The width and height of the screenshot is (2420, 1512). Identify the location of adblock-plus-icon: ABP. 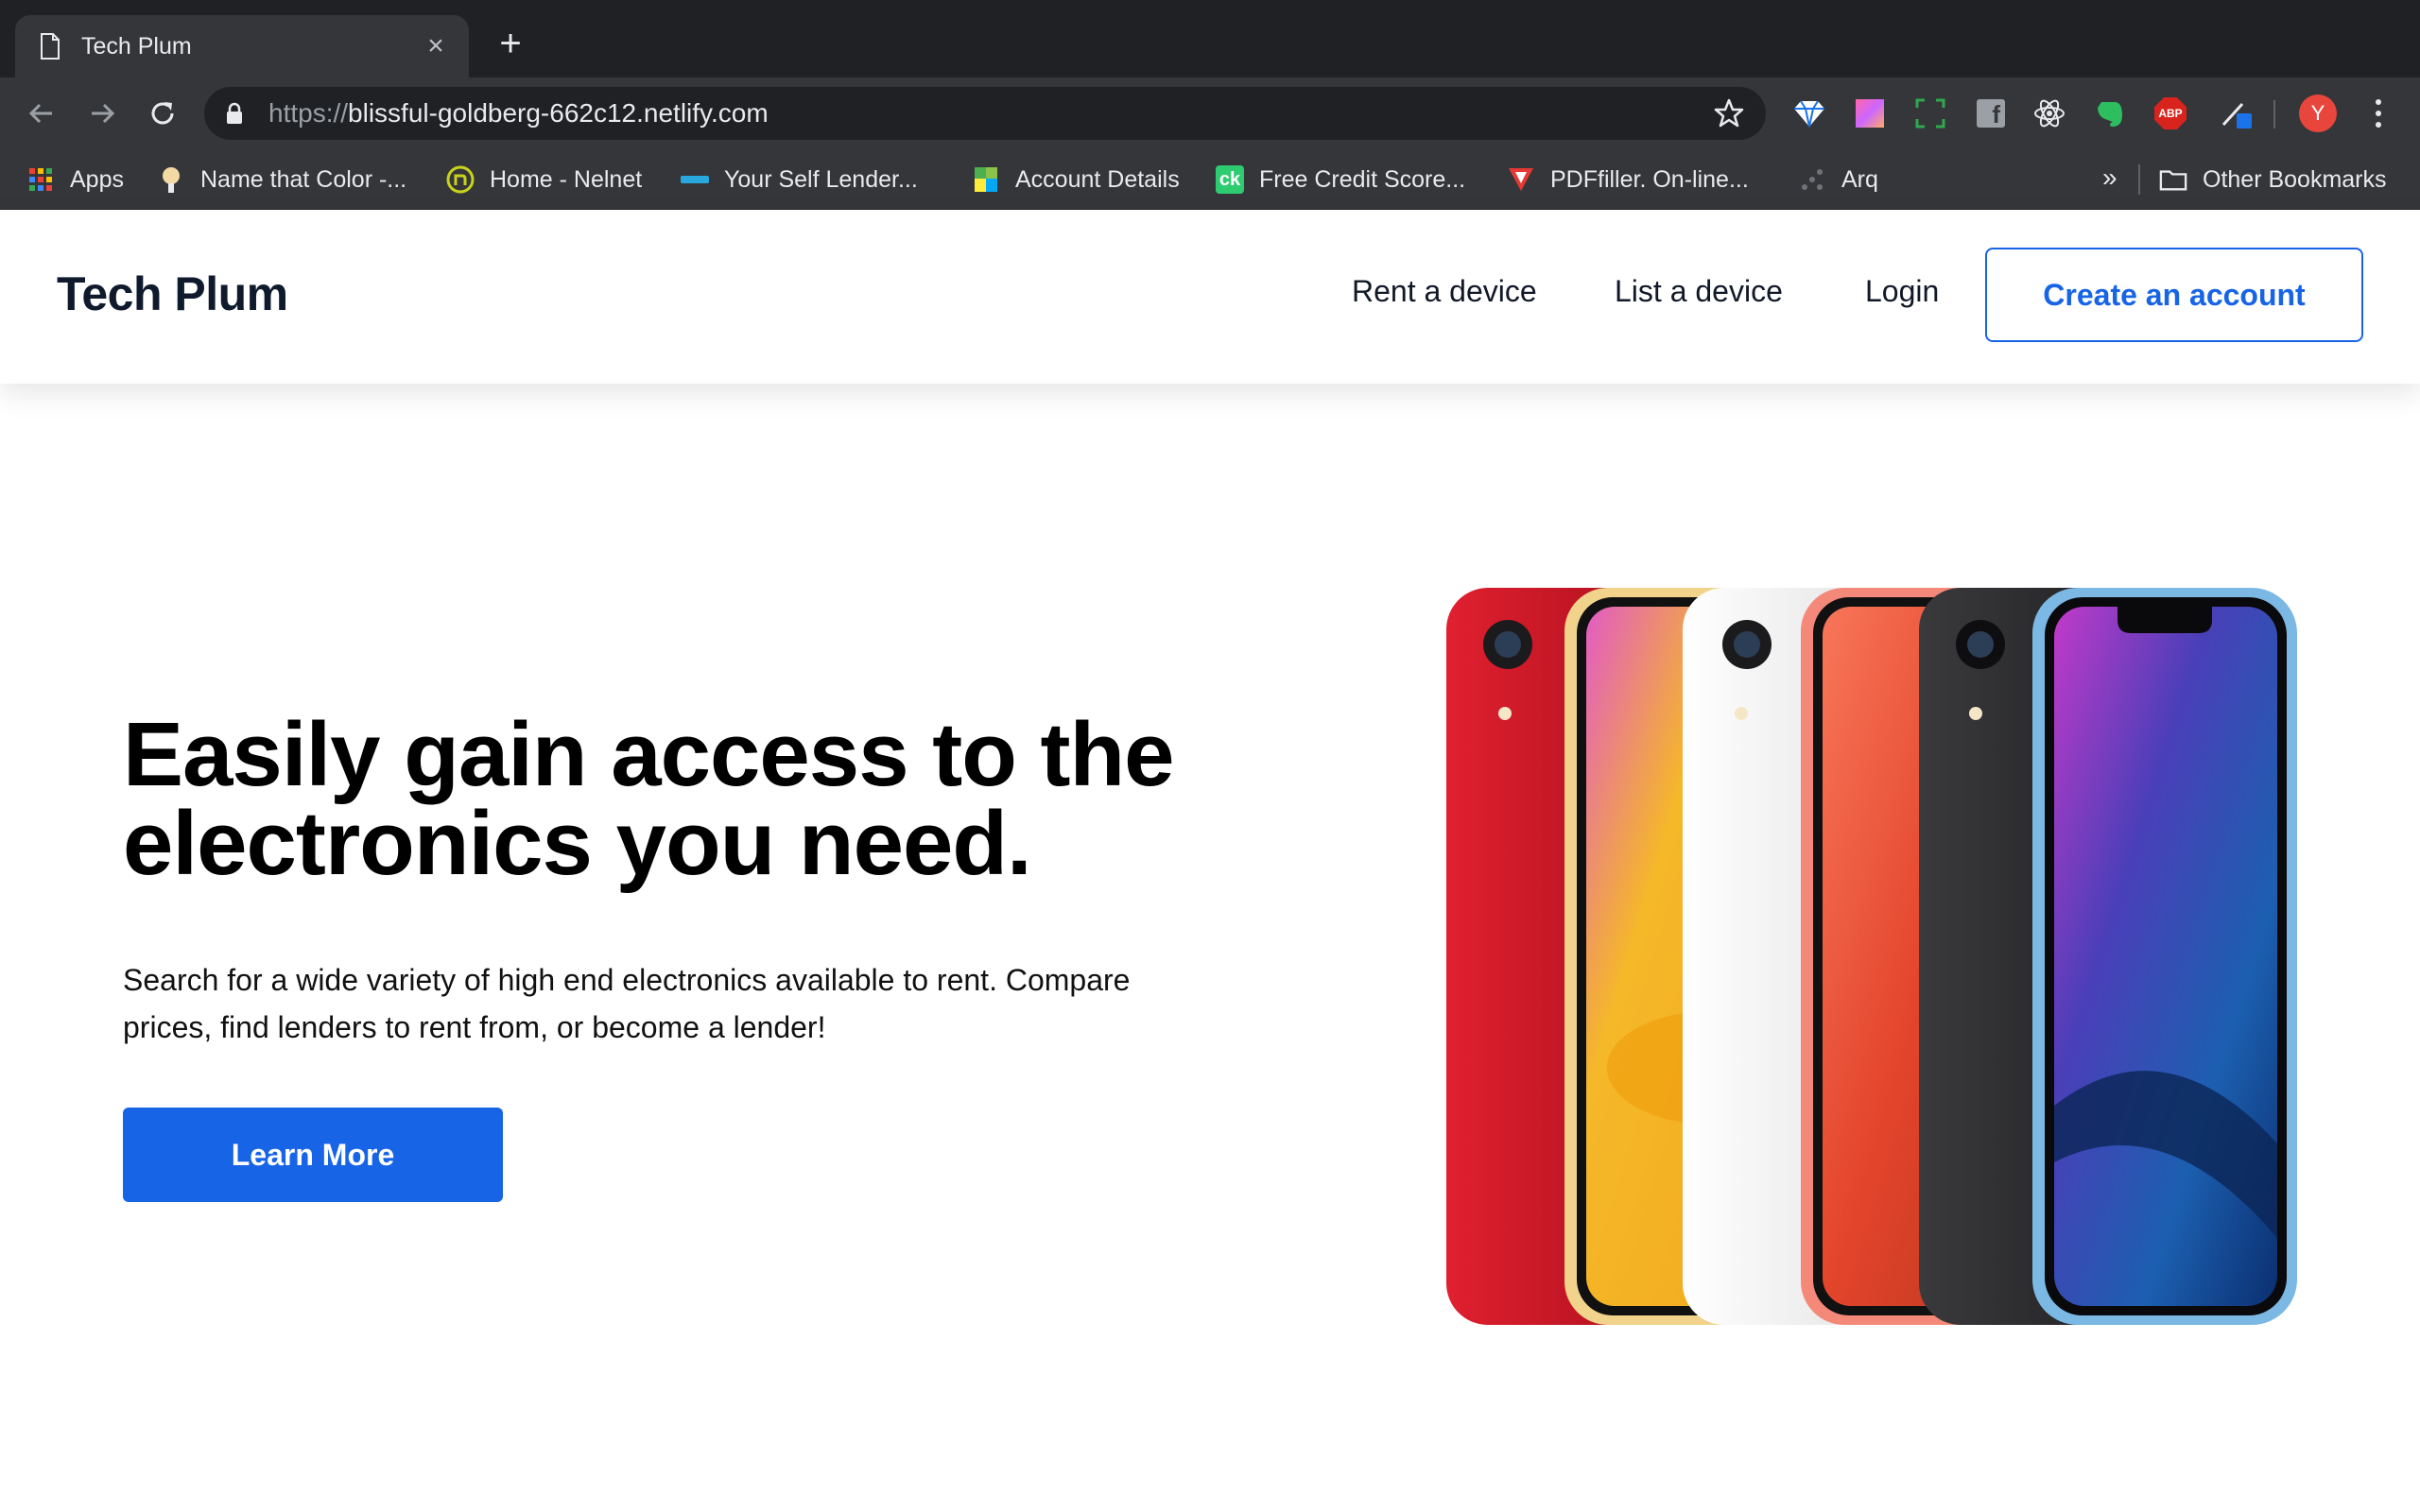
(2170, 113).